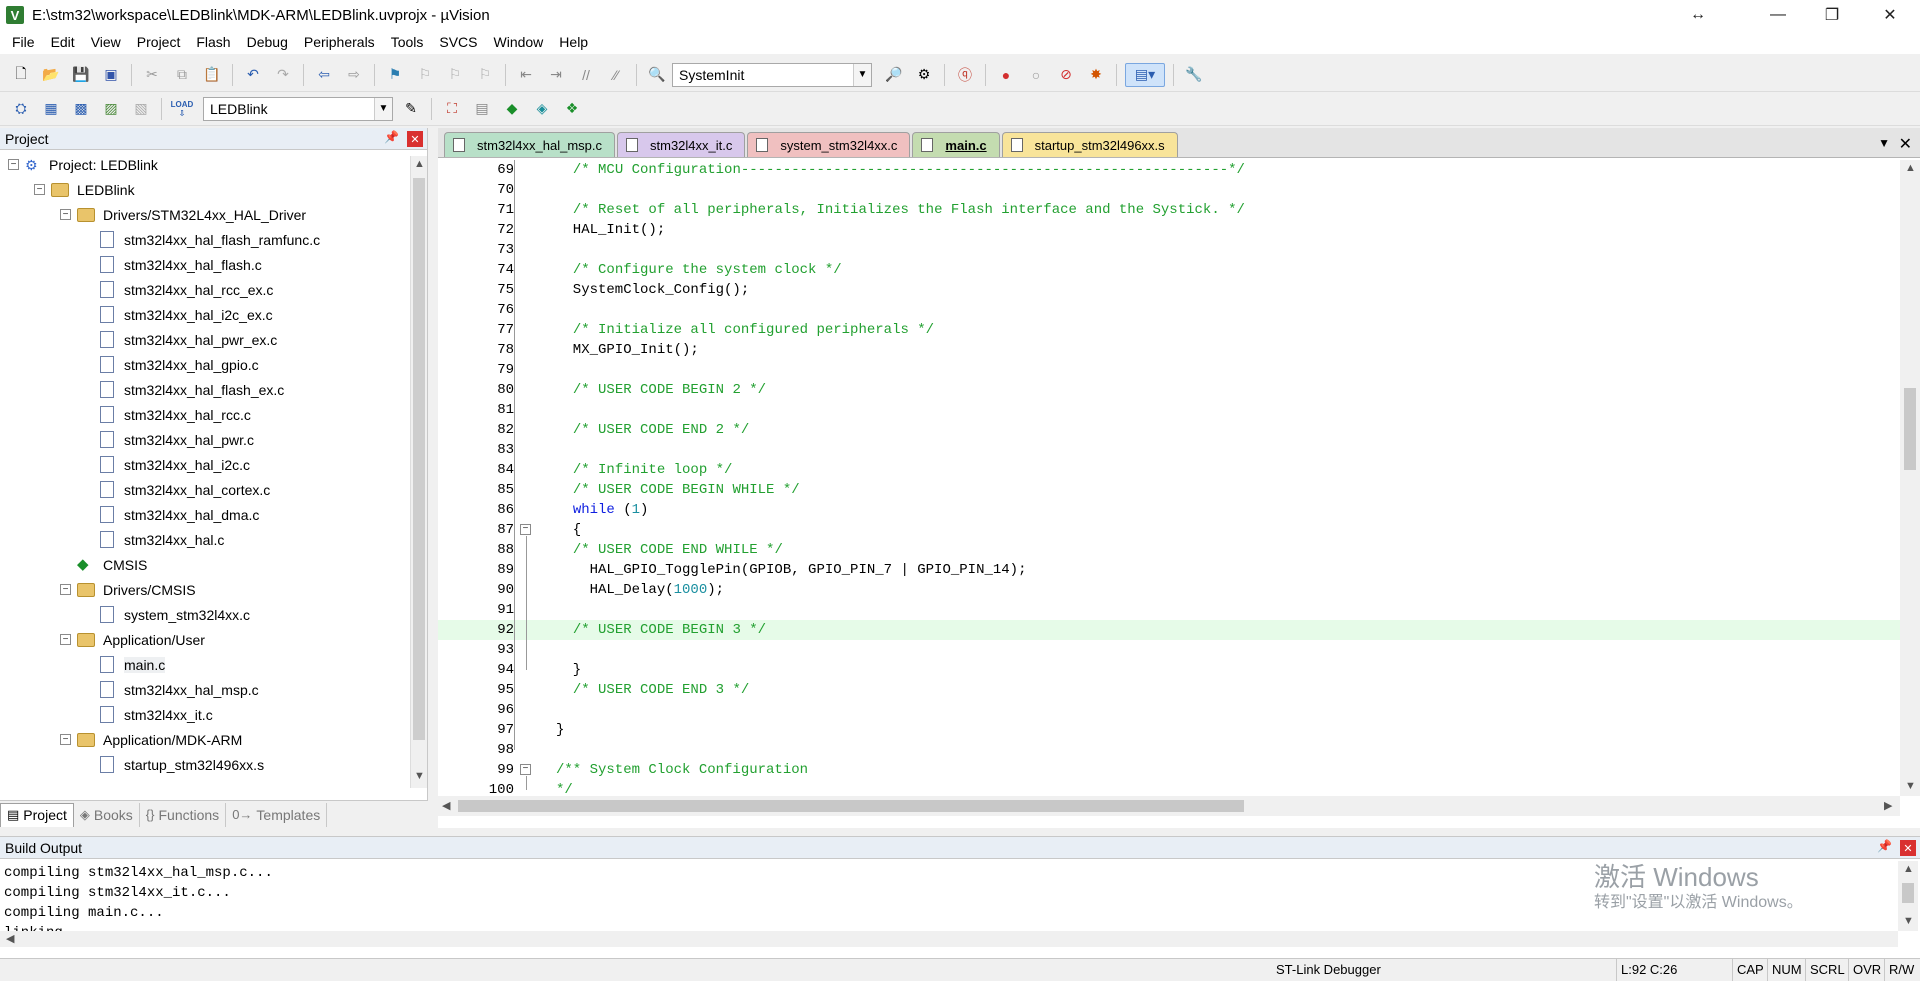  I want to click on pack-installer-icon: ❖, so click(572, 109).